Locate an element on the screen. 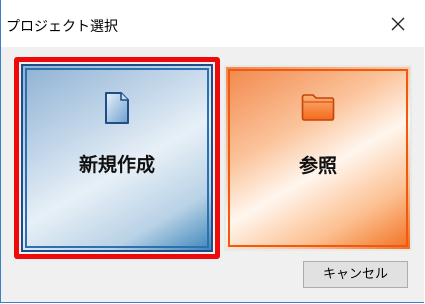 The width and height of the screenshot is (425, 304). folder-icon is located at coordinates (318, 109).